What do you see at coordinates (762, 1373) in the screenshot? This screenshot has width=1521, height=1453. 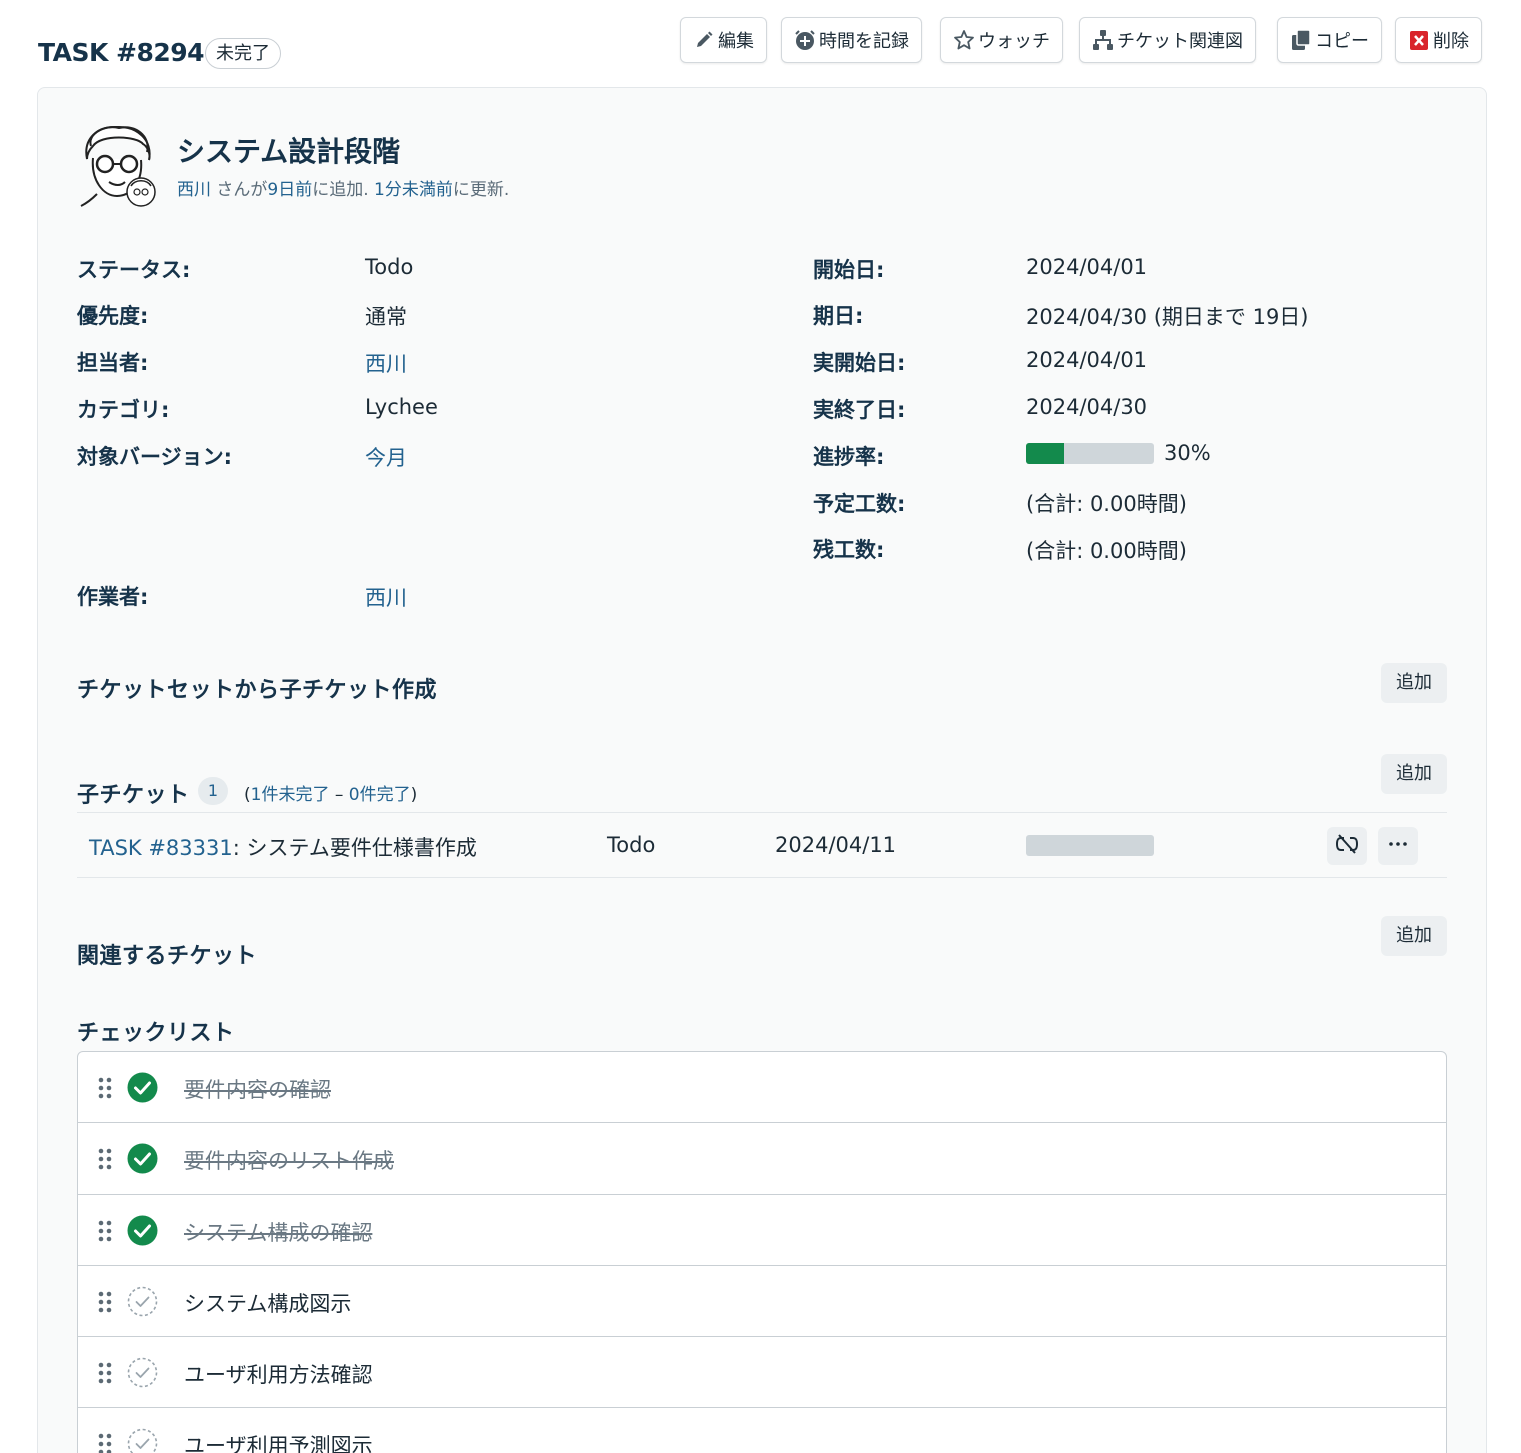 I see `checklist-item: ユーザ利用方法確認` at bounding box center [762, 1373].